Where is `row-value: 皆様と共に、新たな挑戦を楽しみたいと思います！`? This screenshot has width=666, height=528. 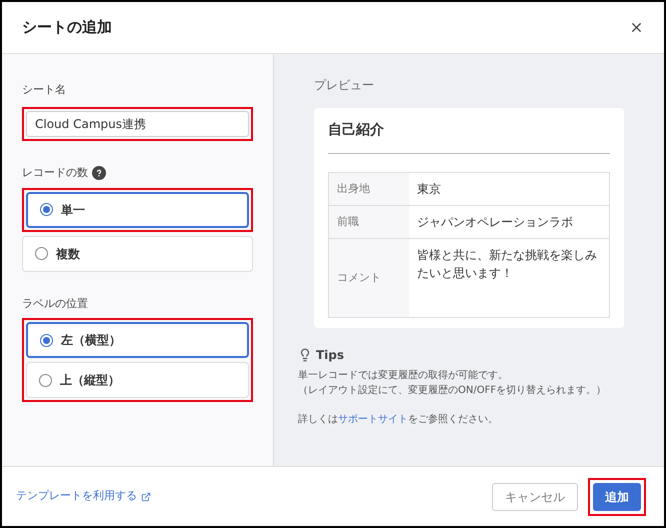
row-value: 皆様と共に、新たな挑戦を楽しみたいと思います！ is located at coordinates (507, 264).